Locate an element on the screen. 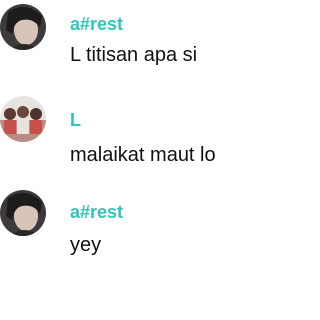 This screenshot has height=320, width=320. group-photo-icon is located at coordinates (23, 119).